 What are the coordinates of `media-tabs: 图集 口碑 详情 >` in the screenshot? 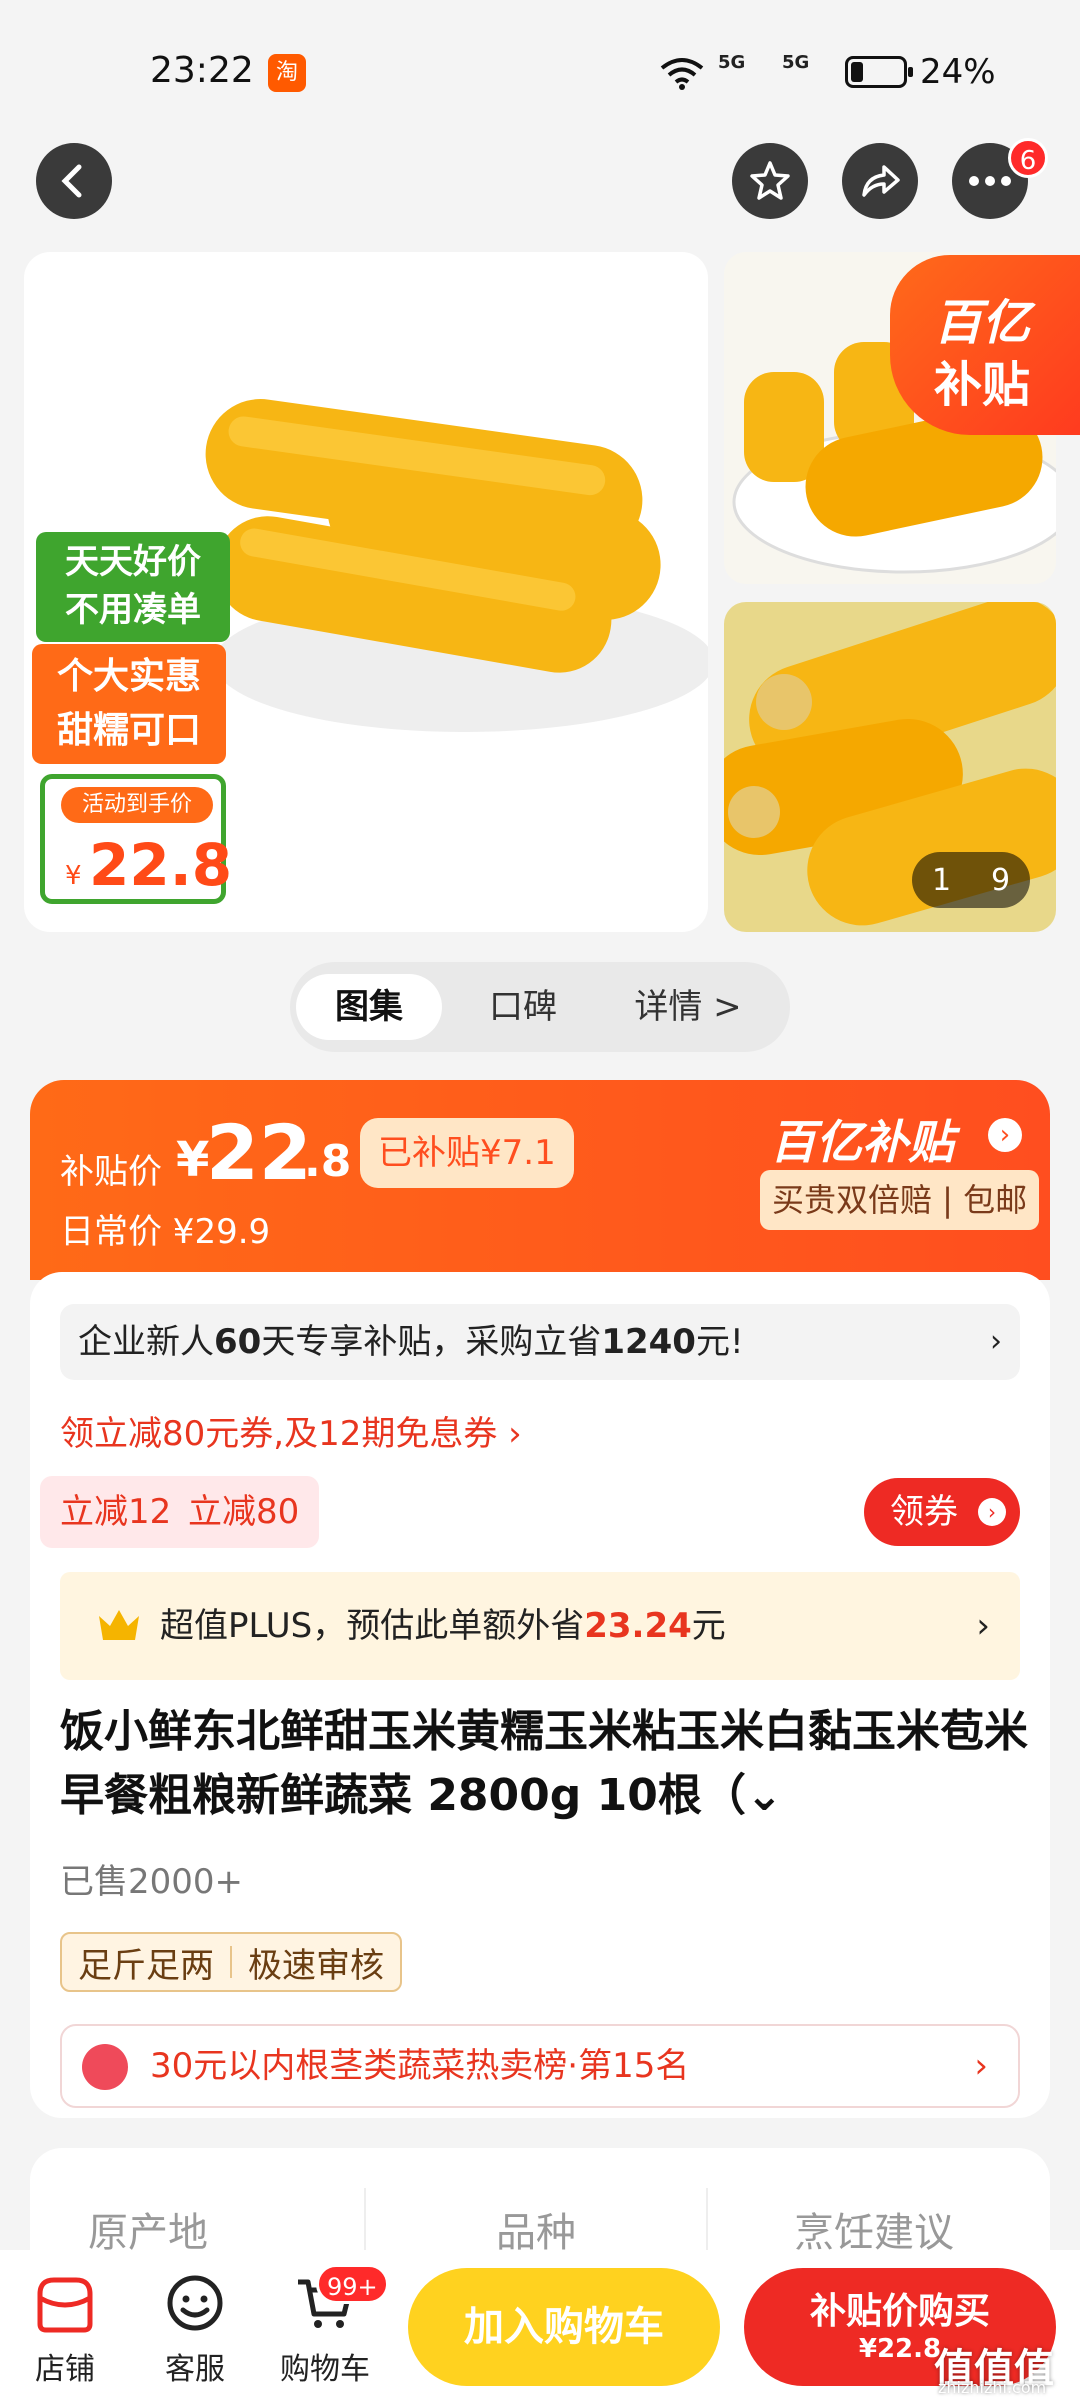 It's located at (540, 1007).